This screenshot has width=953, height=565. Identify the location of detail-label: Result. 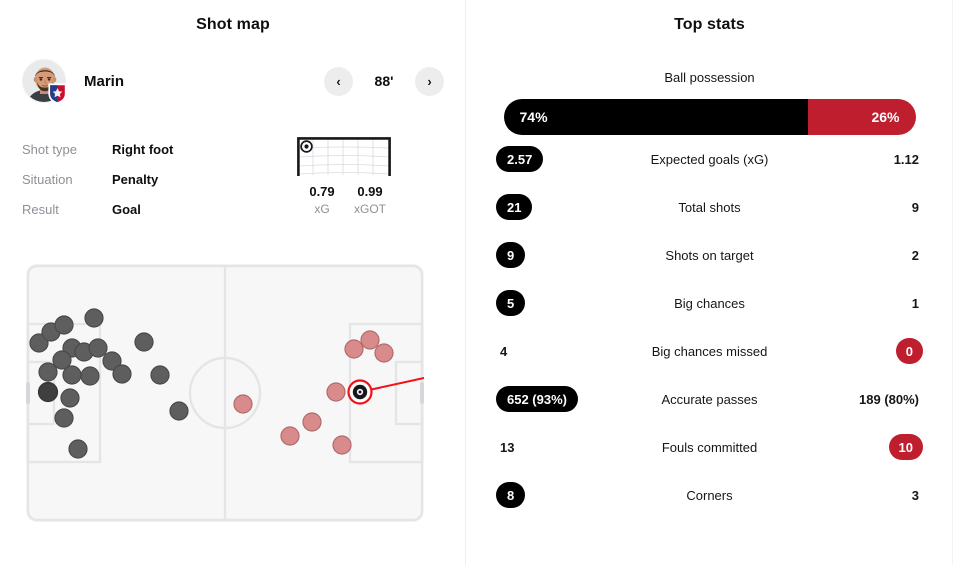
(40, 209).